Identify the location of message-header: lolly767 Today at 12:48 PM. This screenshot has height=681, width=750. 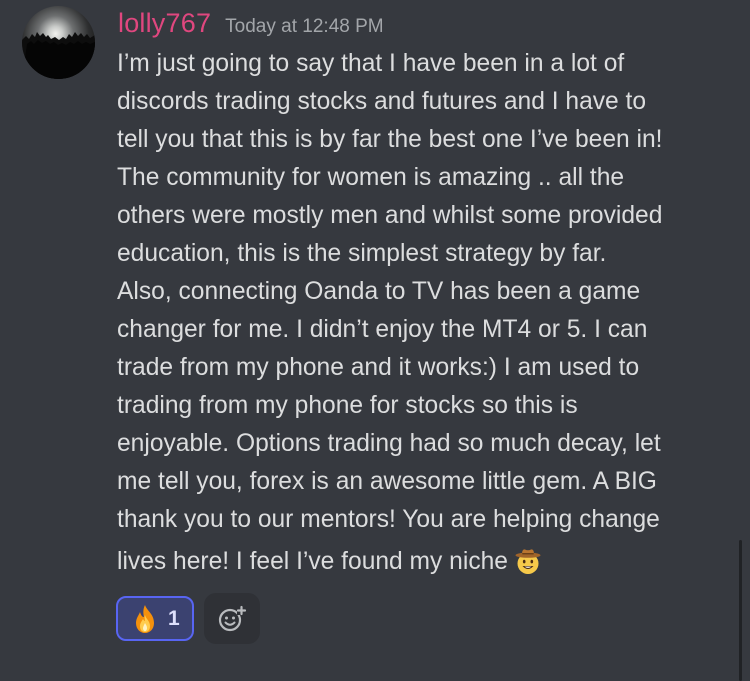
(251, 26).